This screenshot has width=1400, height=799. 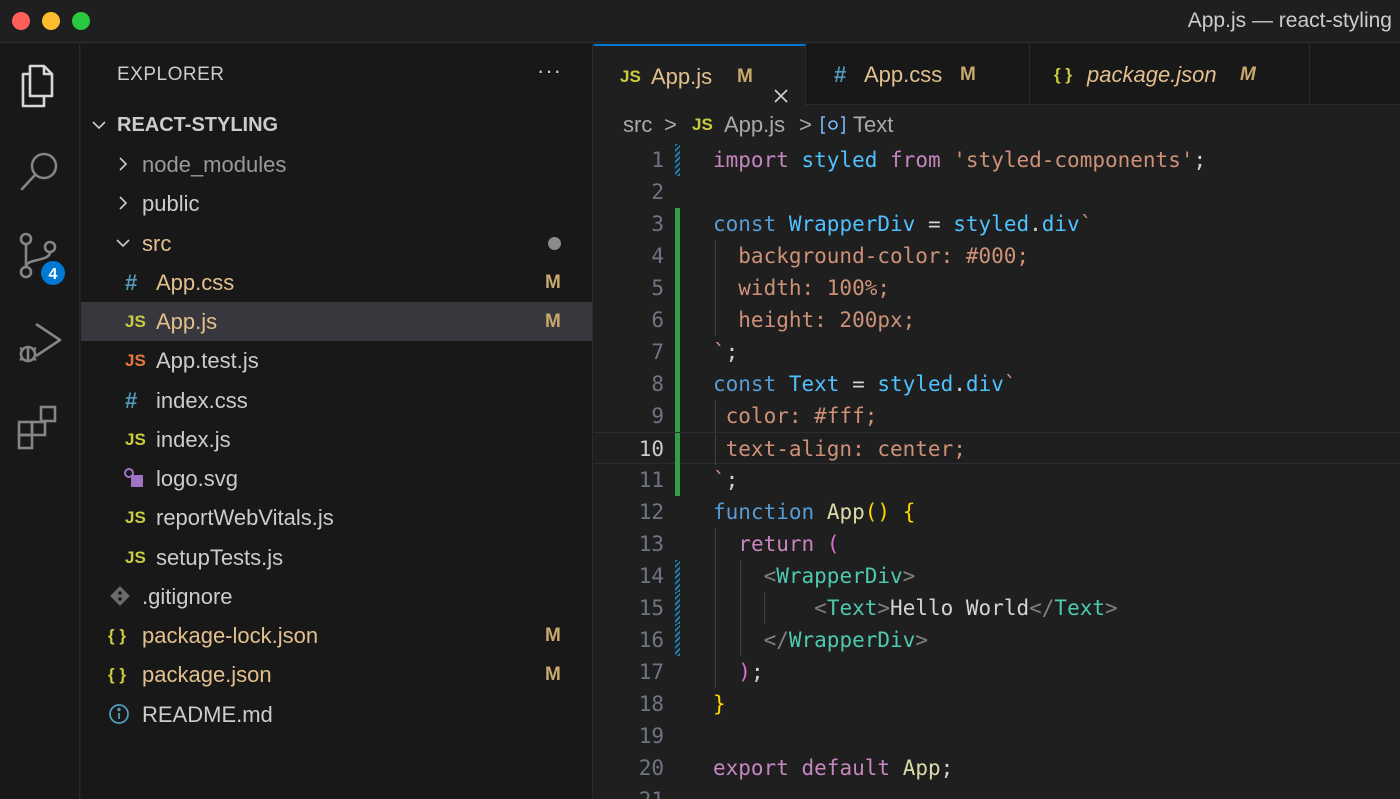 I want to click on code-line: 21, so click(x=997, y=791).